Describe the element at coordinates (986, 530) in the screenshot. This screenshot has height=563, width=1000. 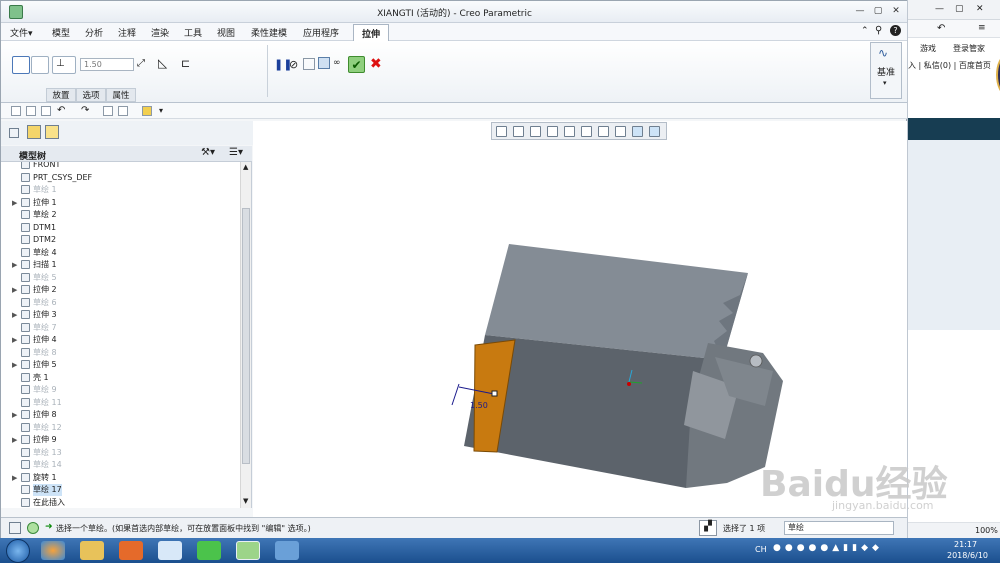
I see `browser-zoom: 100%` at that location.